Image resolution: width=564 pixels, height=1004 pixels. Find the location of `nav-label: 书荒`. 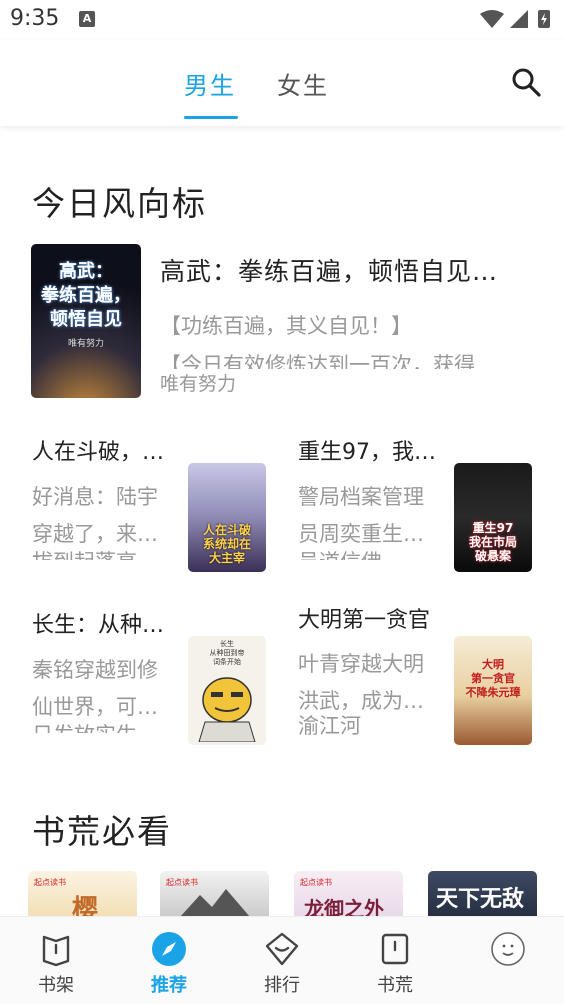

nav-label: 书荒 is located at coordinates (395, 985).